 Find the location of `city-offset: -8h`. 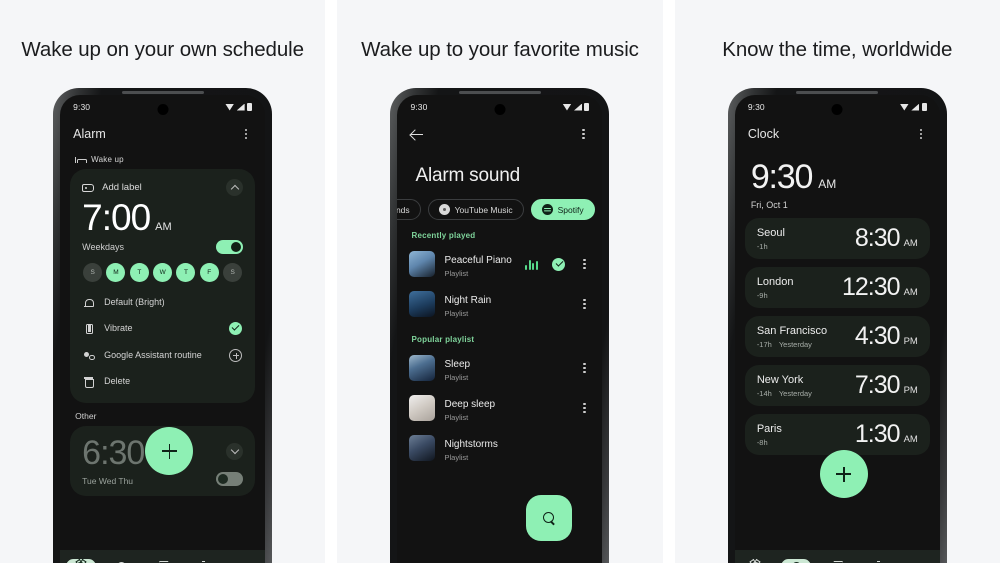

city-offset: -8h is located at coordinates (762, 442).